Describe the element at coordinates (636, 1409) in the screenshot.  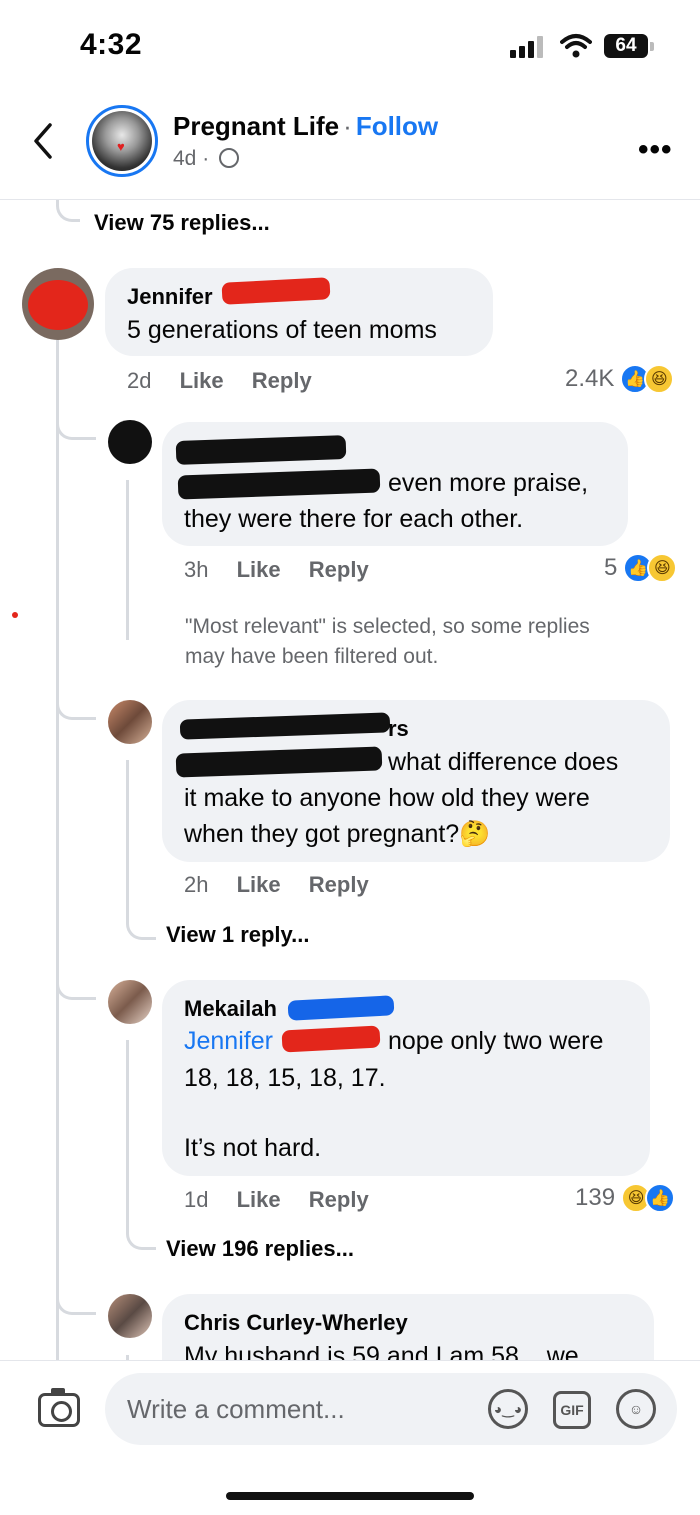
I see `emoji-icon: ☺` at that location.